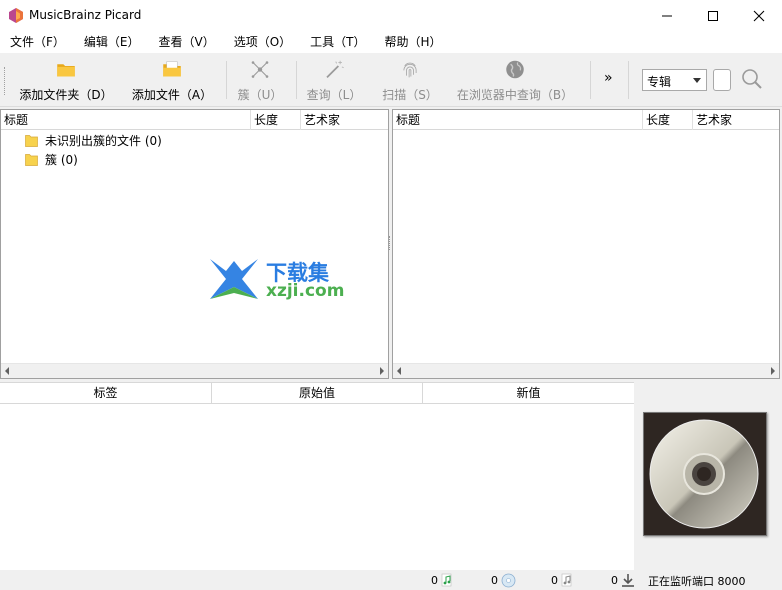 The width and height of the screenshot is (782, 590). I want to click on file-list-header: 标题 长度 艺术家, so click(194, 120).